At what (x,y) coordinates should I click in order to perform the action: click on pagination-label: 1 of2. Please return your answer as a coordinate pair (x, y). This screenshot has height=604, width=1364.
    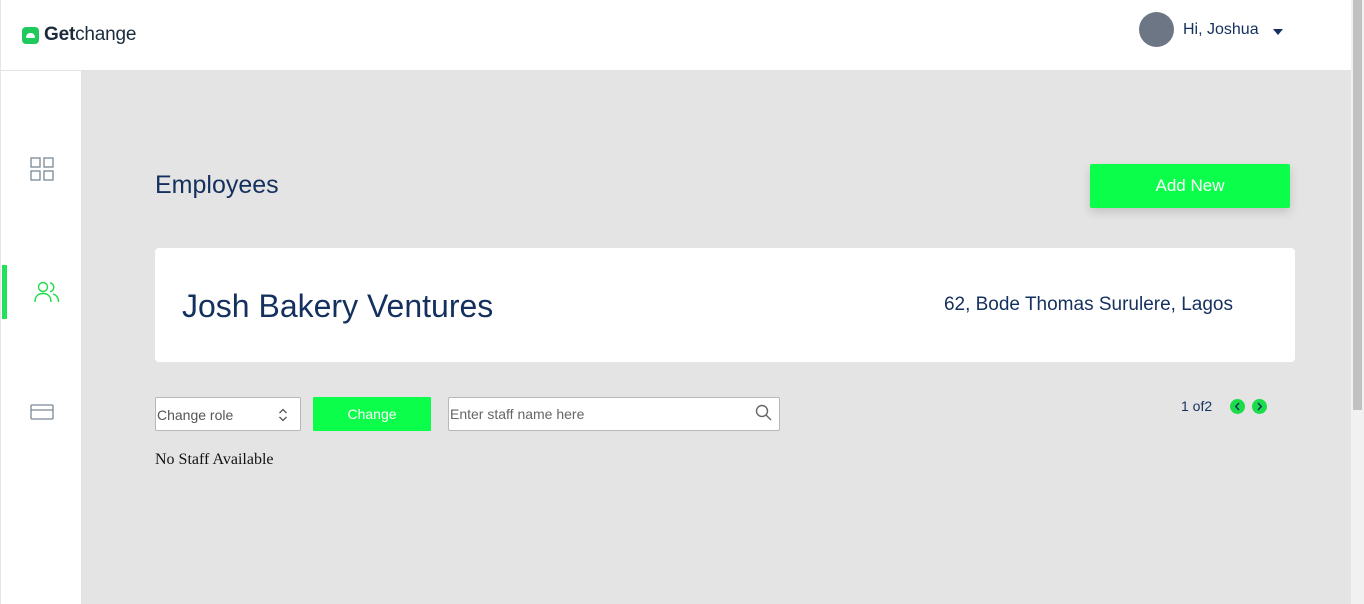
    Looking at the image, I should click on (1197, 406).